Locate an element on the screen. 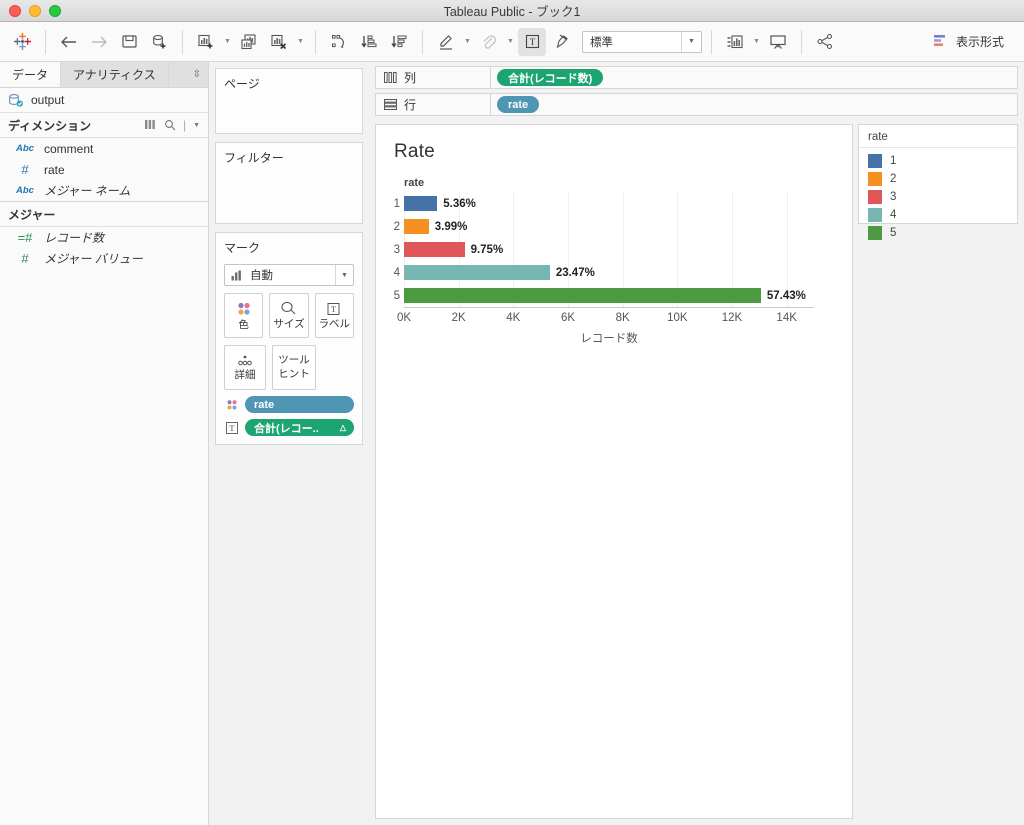 This screenshot has height=825, width=1024. pages-card: ページ is located at coordinates (289, 101).